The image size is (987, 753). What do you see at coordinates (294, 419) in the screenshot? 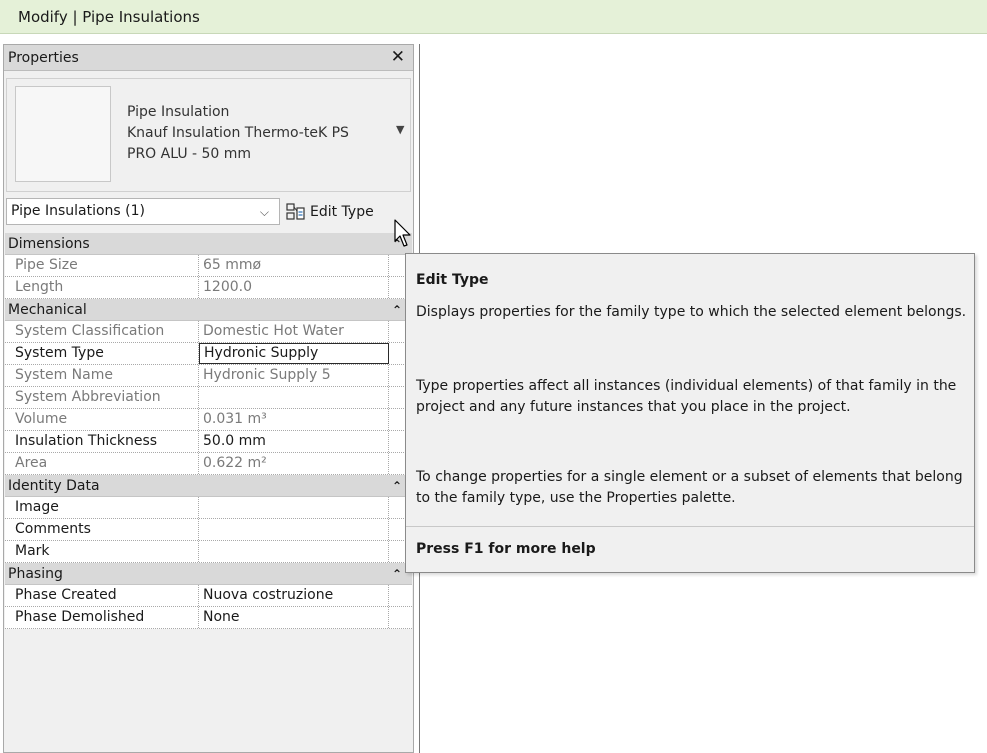
I see `property-value: 0.031 m³` at bounding box center [294, 419].